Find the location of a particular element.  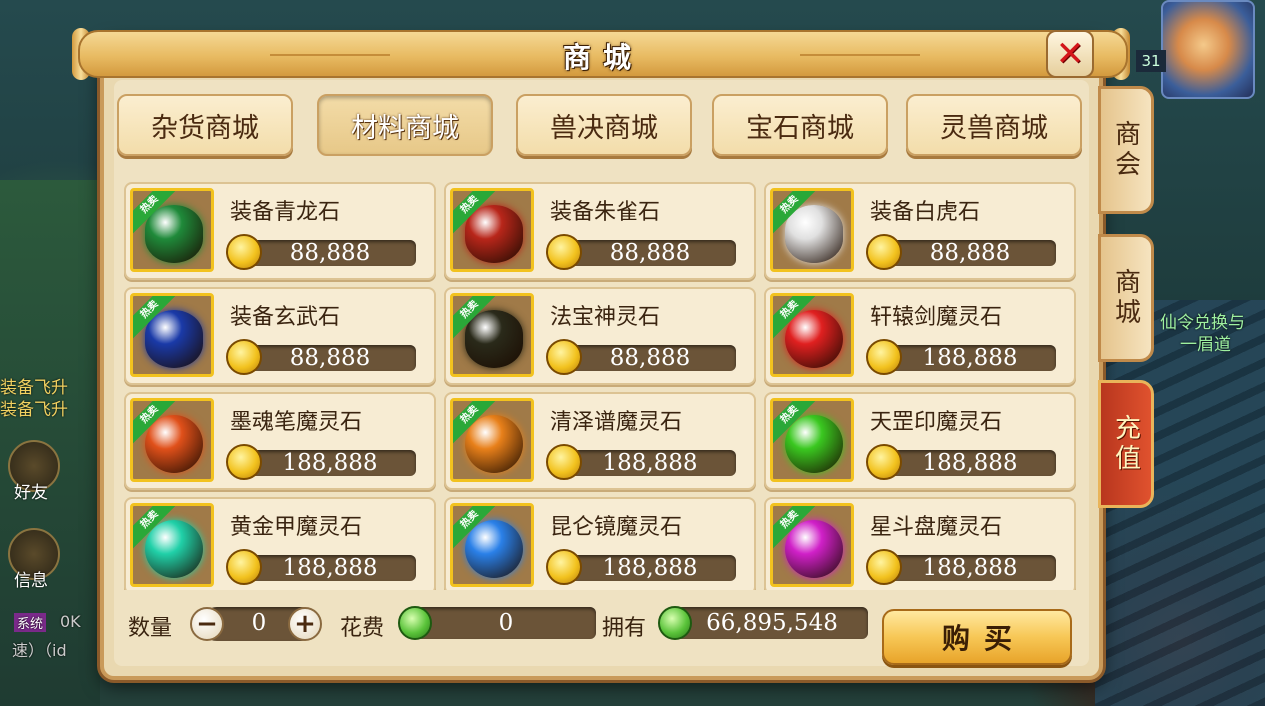

quantity-decrease-button: − is located at coordinates (207, 624).